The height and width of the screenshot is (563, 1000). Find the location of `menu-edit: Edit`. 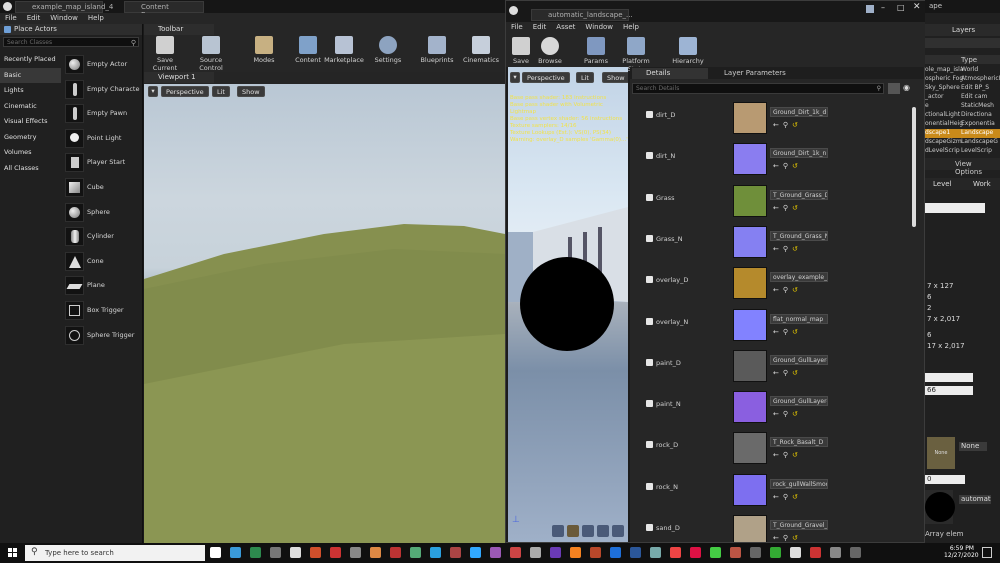

menu-edit: Edit is located at coordinates (34, 17).